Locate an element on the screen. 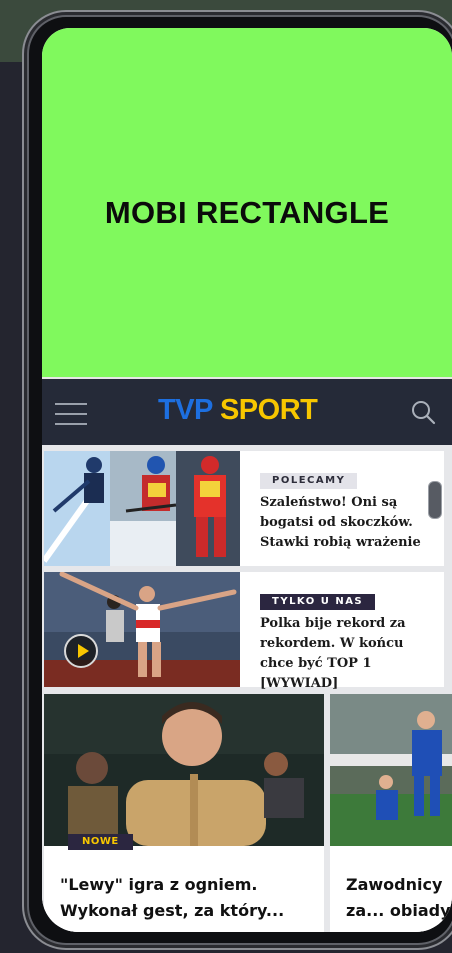 The height and width of the screenshot is (953, 452). category-badge: POLECAMY is located at coordinates (309, 481).